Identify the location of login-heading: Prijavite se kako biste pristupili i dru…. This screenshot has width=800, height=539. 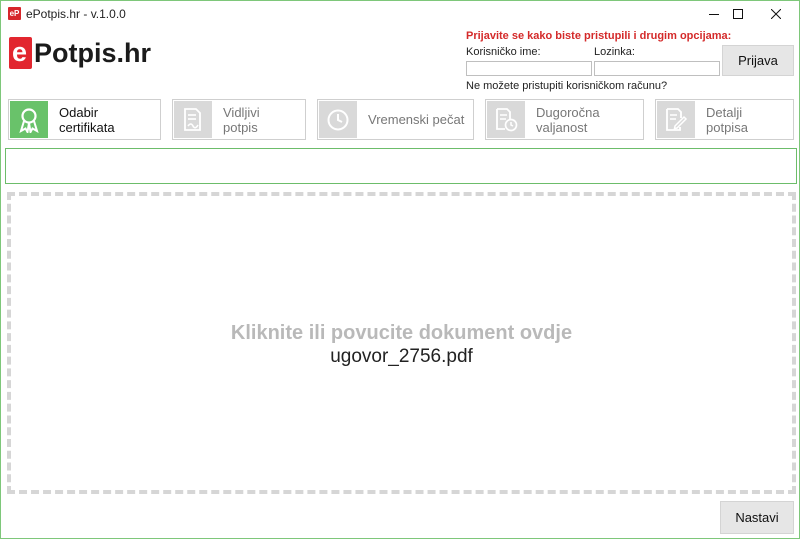
(599, 36).